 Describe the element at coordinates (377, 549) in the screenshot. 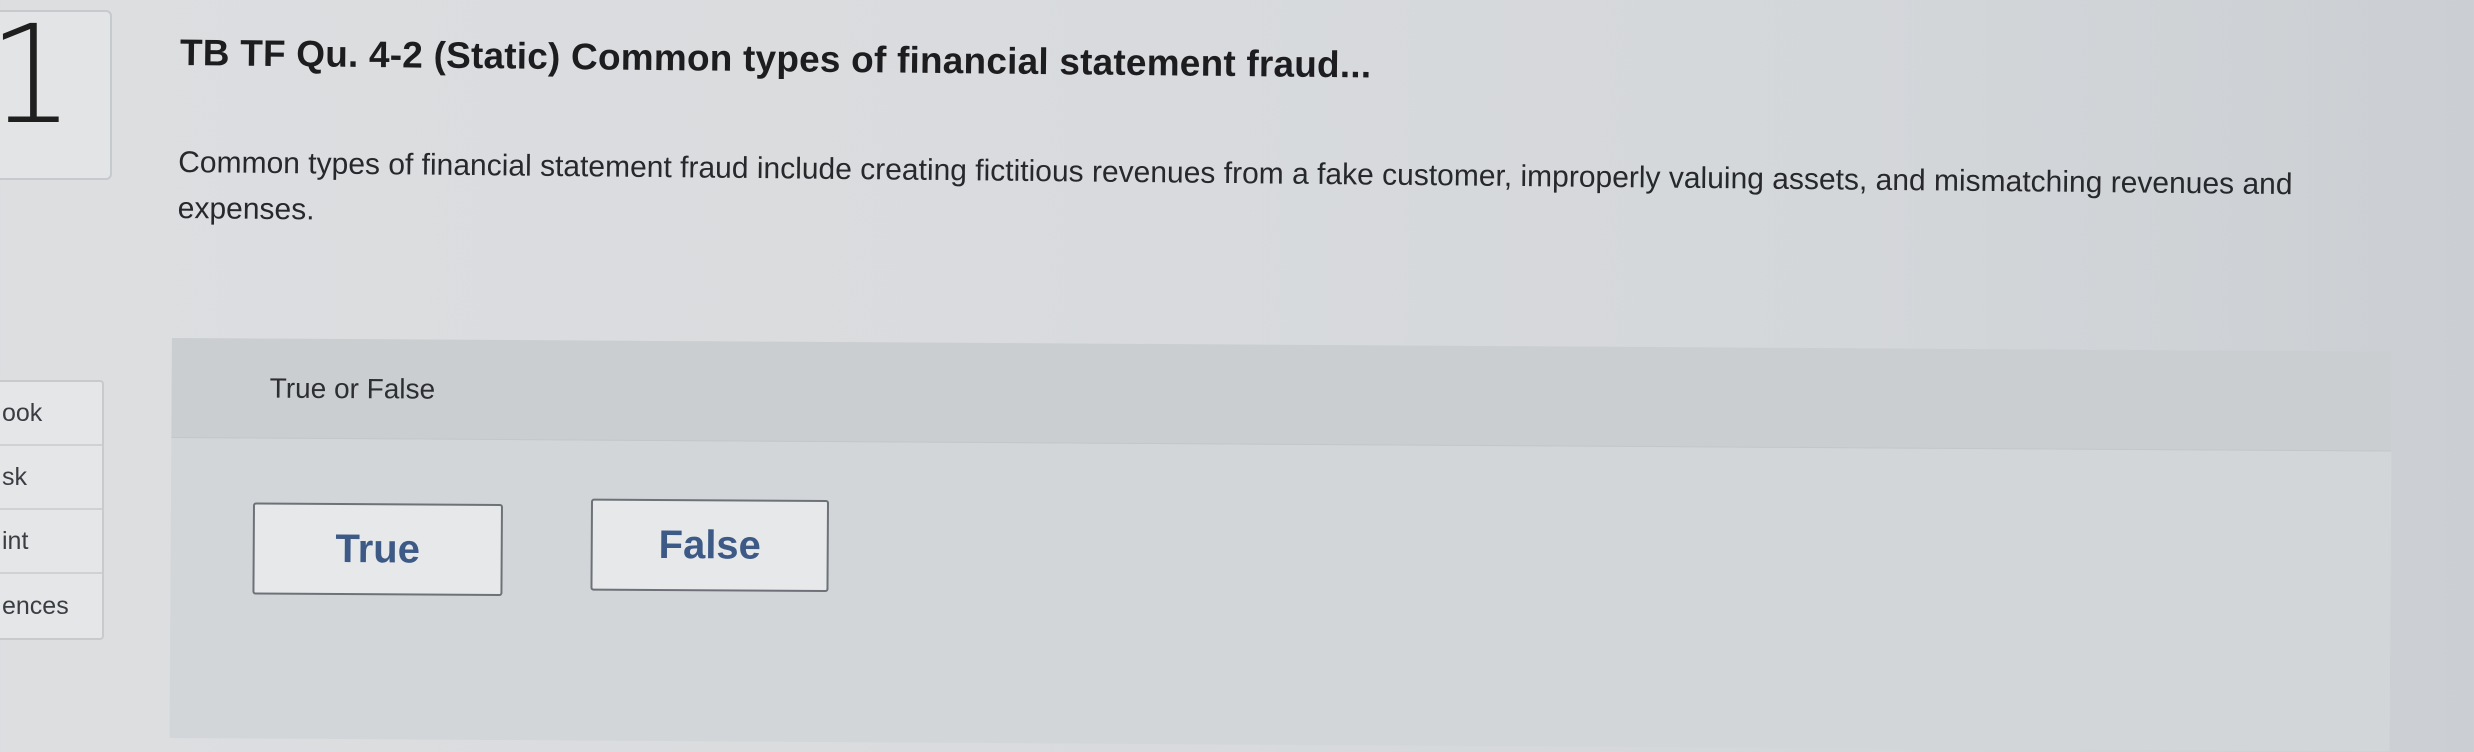

I see `true-button: True` at that location.